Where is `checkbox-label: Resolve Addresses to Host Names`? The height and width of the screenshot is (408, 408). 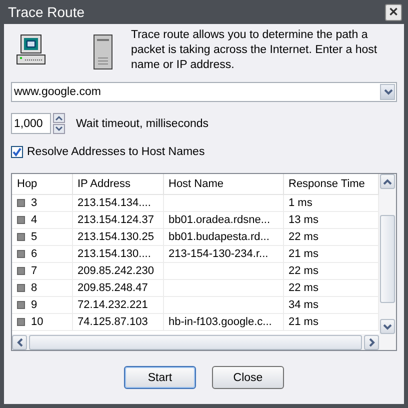
checkbox-label: Resolve Addresses to Host Names is located at coordinates (116, 152).